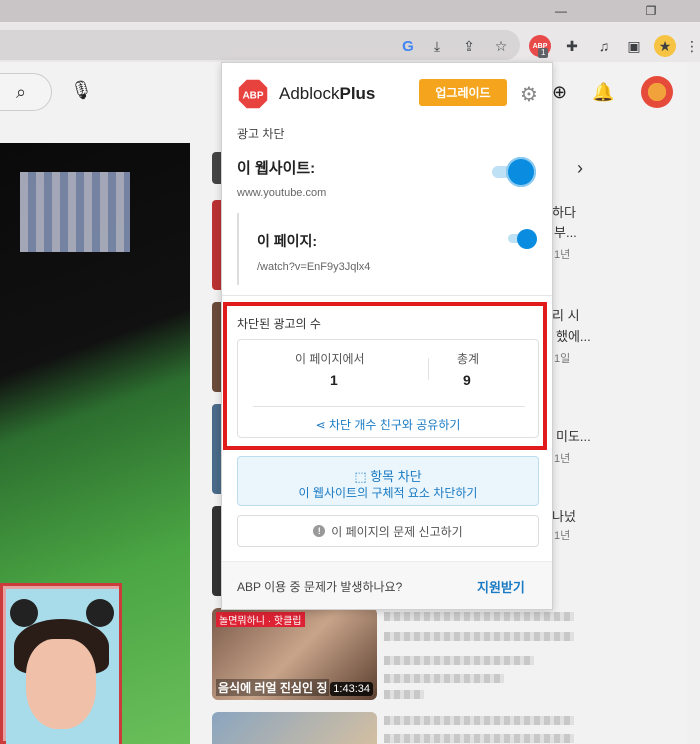 This screenshot has height=744, width=700. What do you see at coordinates (561, 11) in the screenshot?
I see `minimize-icon: —` at bounding box center [561, 11].